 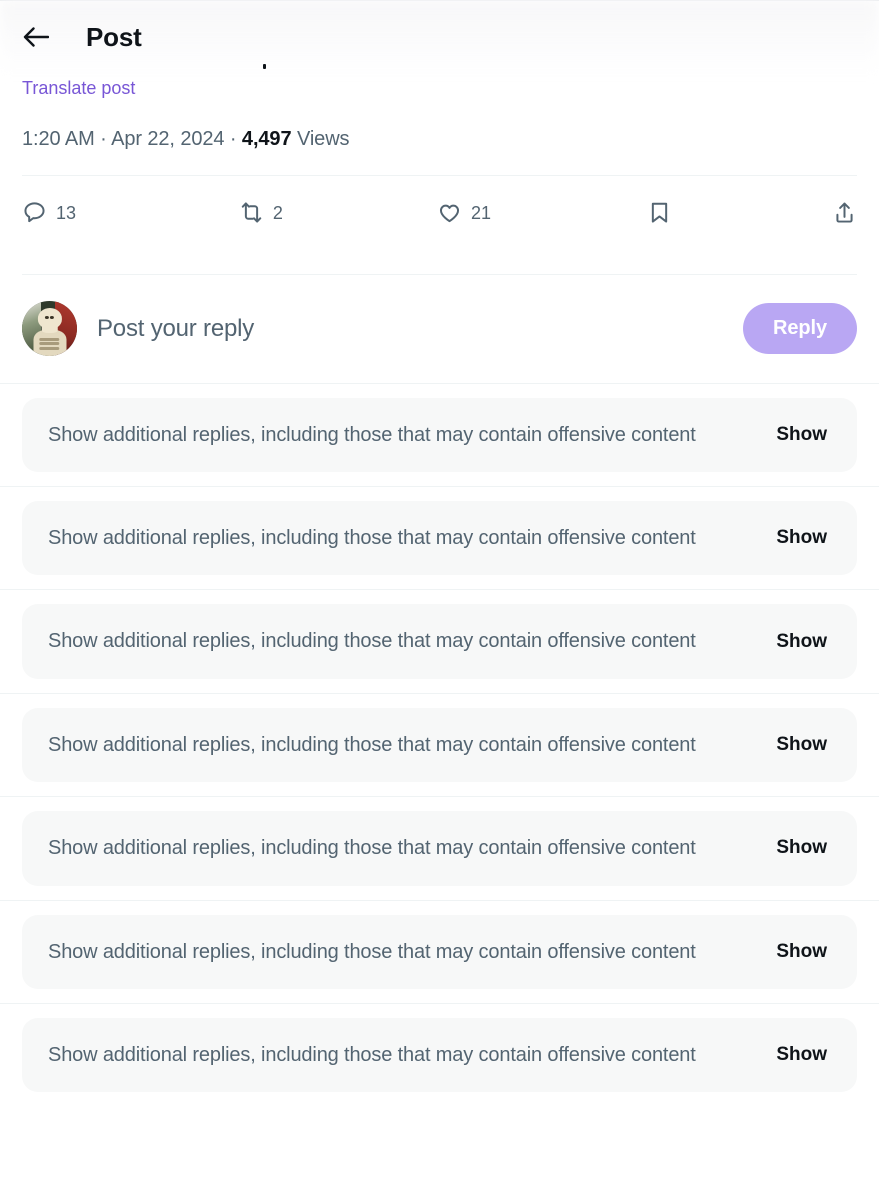 I want to click on arrow-left-icon, so click(x=36, y=37).